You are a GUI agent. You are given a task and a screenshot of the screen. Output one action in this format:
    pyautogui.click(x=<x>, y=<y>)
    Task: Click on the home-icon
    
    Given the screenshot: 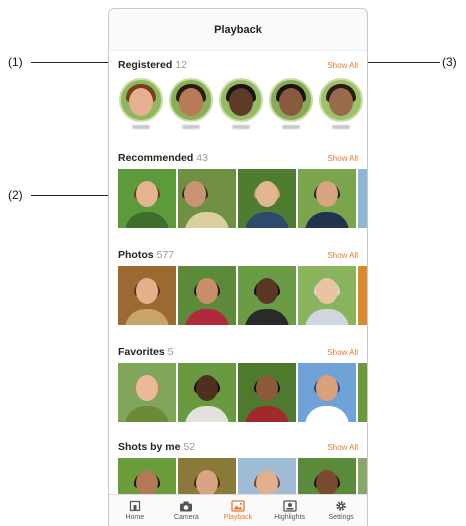 What is the action you would take?
    pyautogui.click(x=135, y=506)
    